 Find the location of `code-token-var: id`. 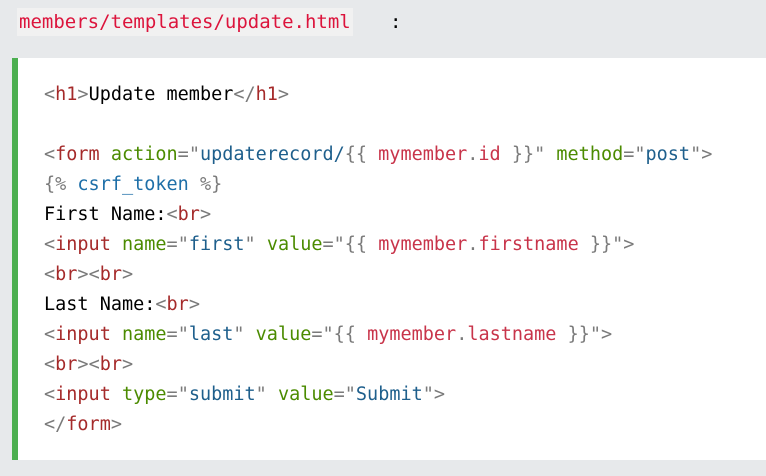

code-token-var: id is located at coordinates (489, 154).